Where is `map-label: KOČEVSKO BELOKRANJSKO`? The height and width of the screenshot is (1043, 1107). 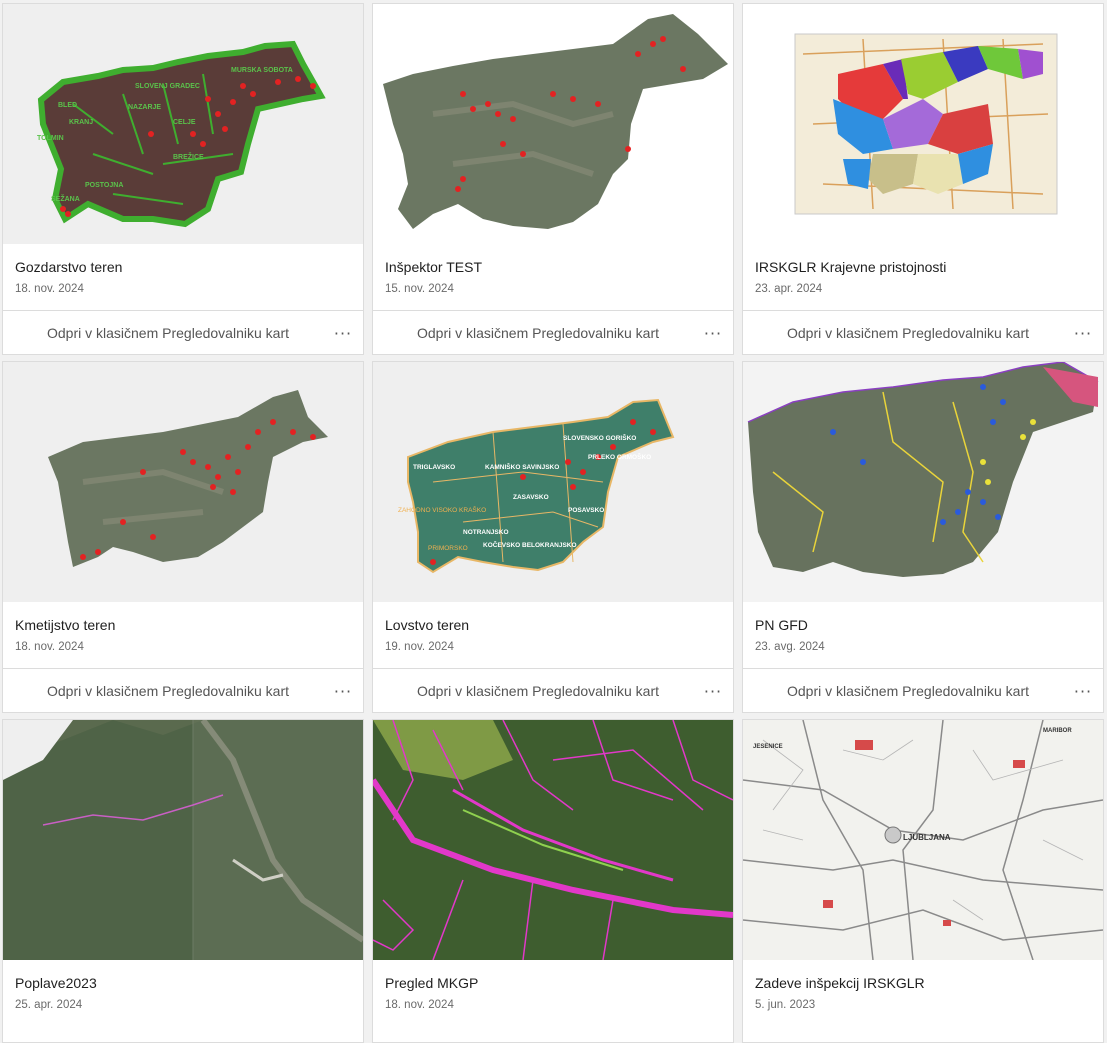 map-label: KOČEVSKO BELOKRANJSKO is located at coordinates (530, 544).